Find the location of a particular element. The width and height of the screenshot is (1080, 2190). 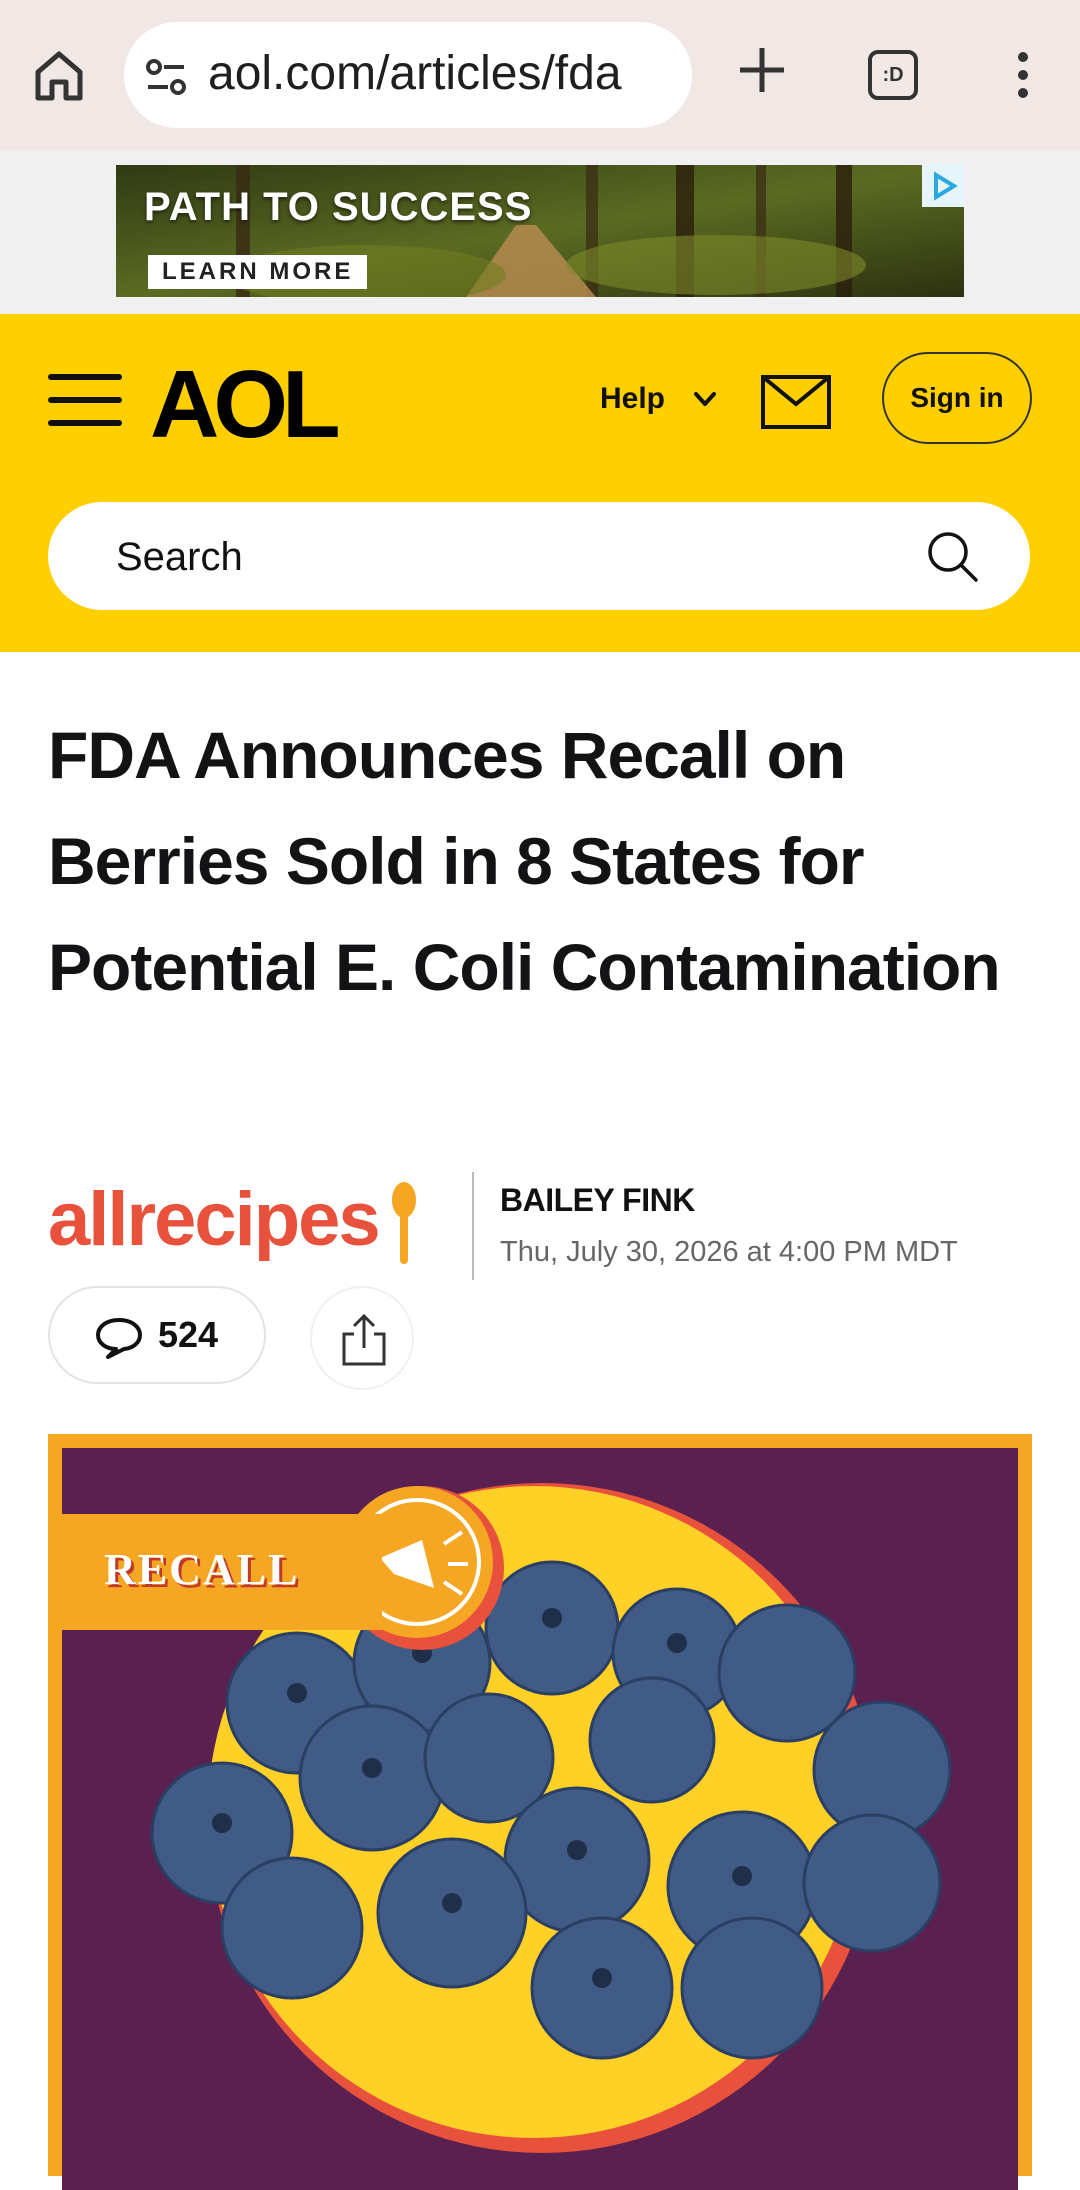

share-button is located at coordinates (362, 1338).